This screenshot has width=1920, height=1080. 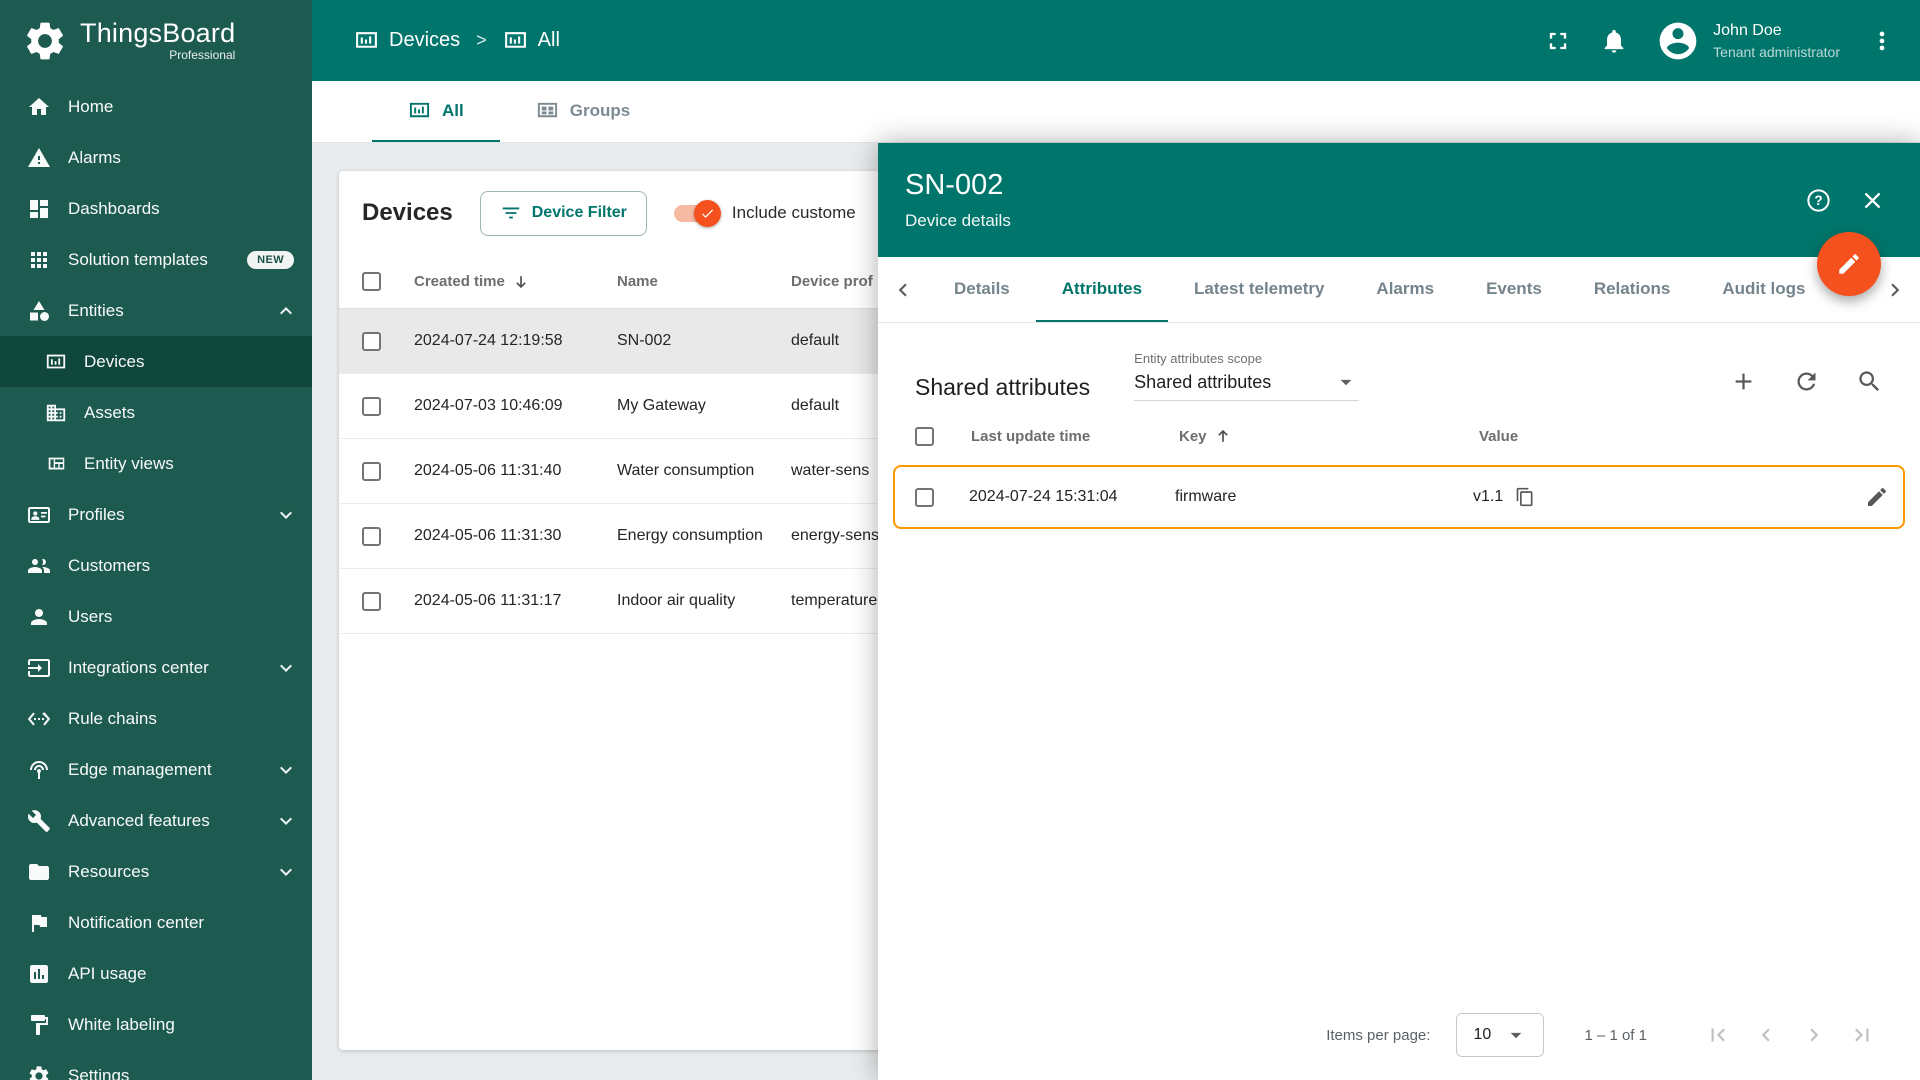 What do you see at coordinates (39, 1072) in the screenshot?
I see `settings-icon` at bounding box center [39, 1072].